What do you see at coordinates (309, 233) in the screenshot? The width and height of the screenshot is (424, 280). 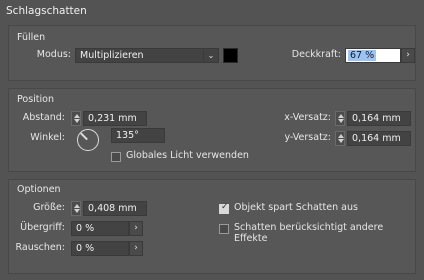 I see `honor-effects-label: Schatten berücksichtigt andere Effekte` at bounding box center [309, 233].